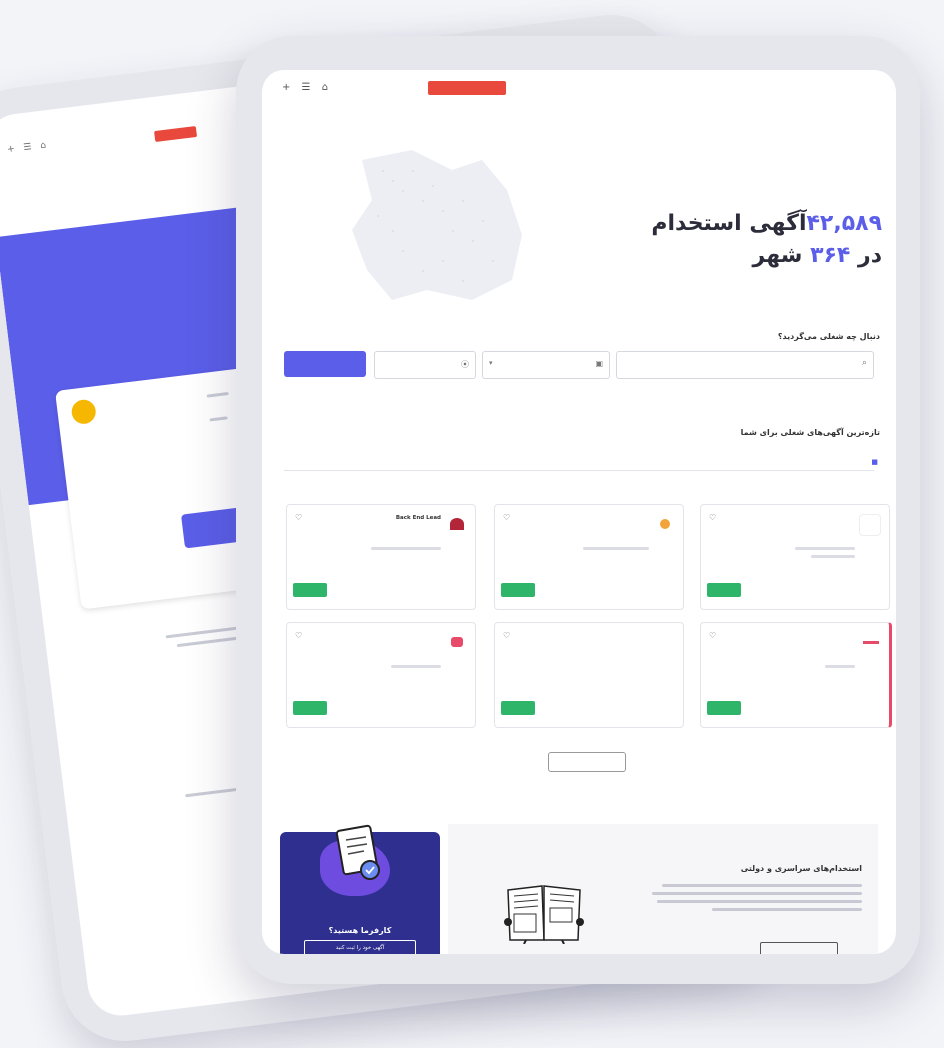 The width and height of the screenshot is (944, 1048). Describe the element at coordinates (745, 365) in the screenshot. I see `keyword-search-input: ⌕` at that location.